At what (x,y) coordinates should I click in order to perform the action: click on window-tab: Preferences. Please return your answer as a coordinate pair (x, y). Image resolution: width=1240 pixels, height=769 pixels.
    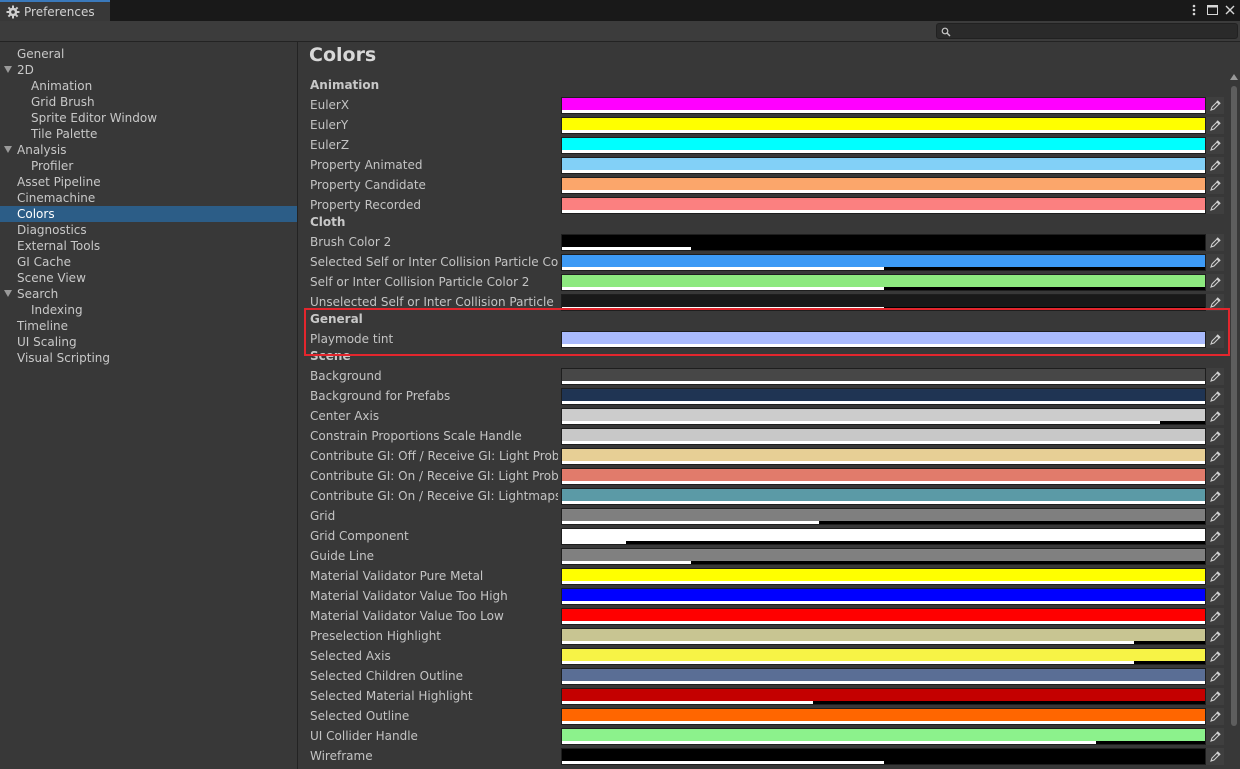
    Looking at the image, I should click on (55, 10).